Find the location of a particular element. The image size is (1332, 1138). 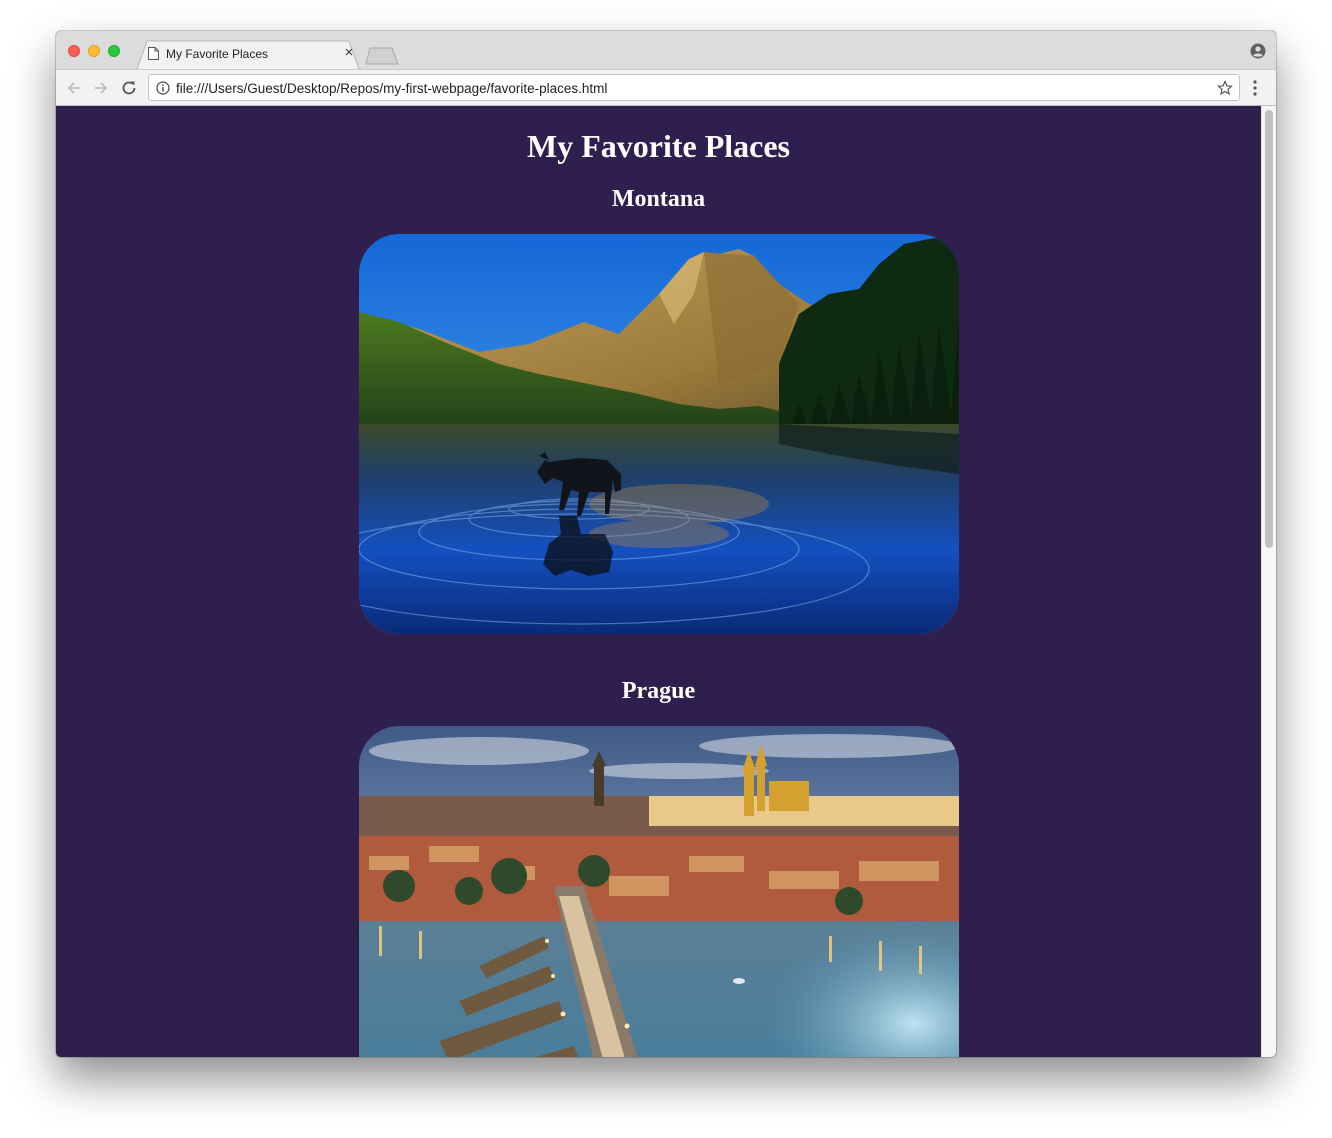

scrollbar-thumb is located at coordinates (1269, 329).